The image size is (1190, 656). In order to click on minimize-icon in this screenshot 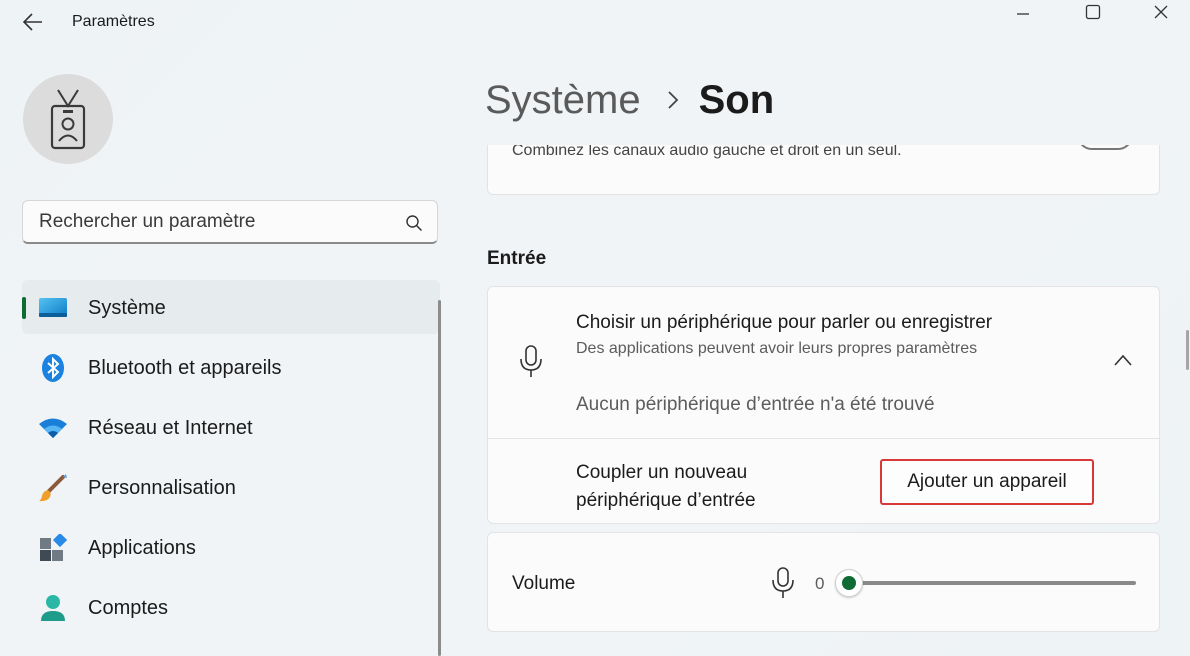, I will do `click(1023, 14)`.